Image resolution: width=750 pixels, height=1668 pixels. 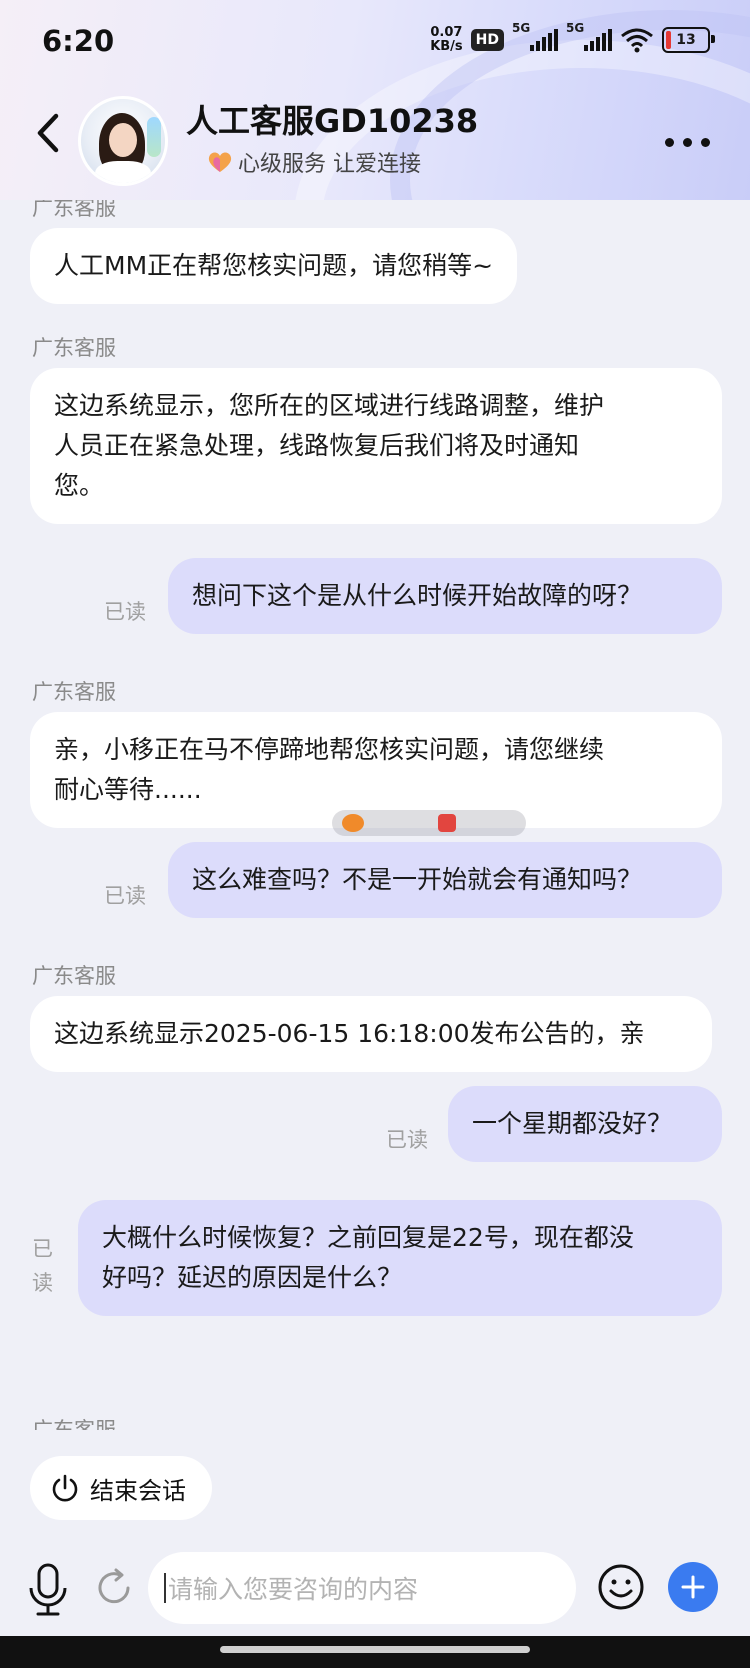 I want to click on plus-icon, so click(x=693, y=1587).